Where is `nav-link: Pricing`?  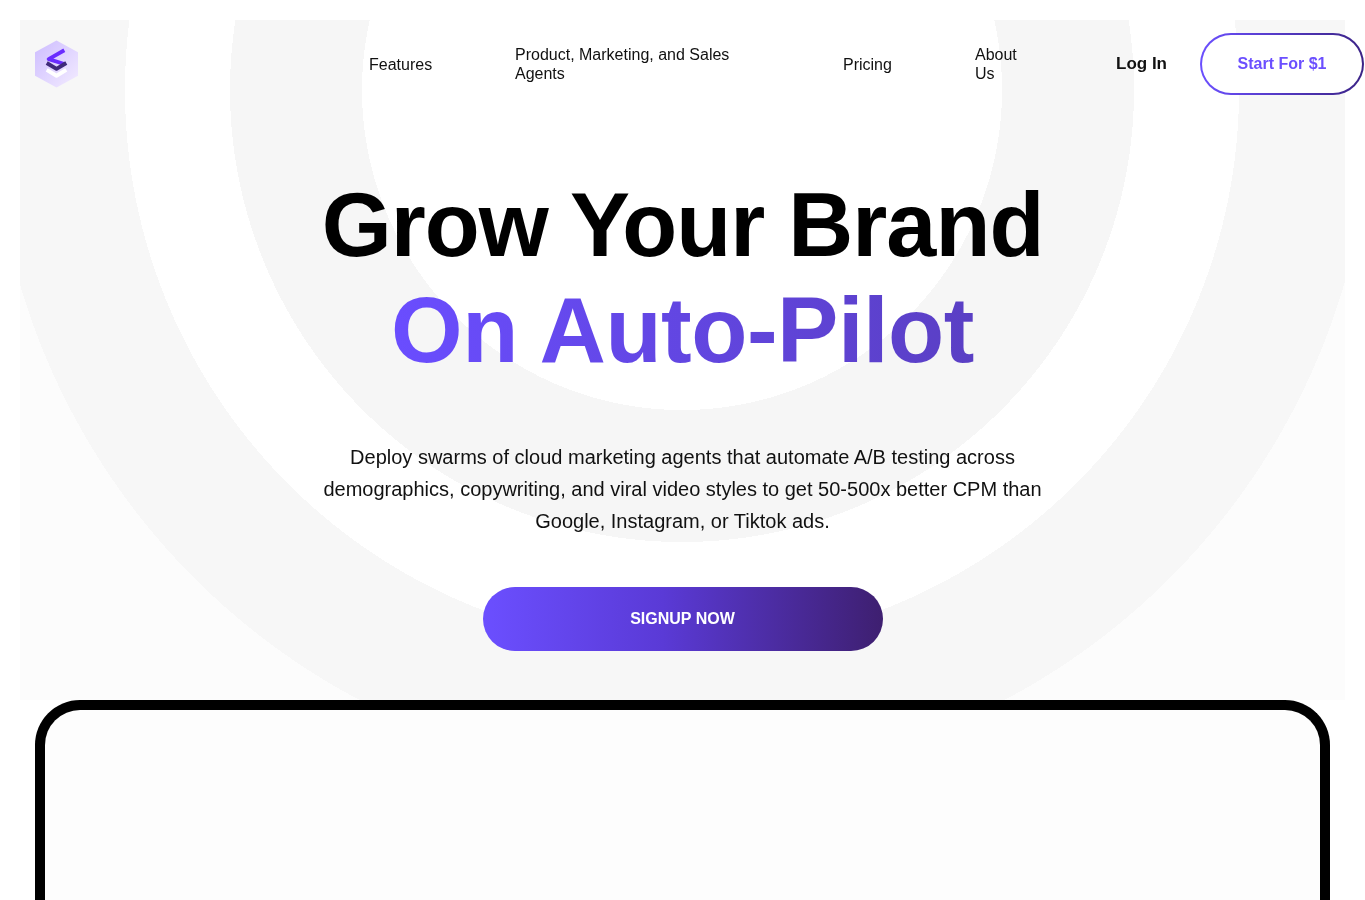
nav-link: Pricing is located at coordinates (909, 64).